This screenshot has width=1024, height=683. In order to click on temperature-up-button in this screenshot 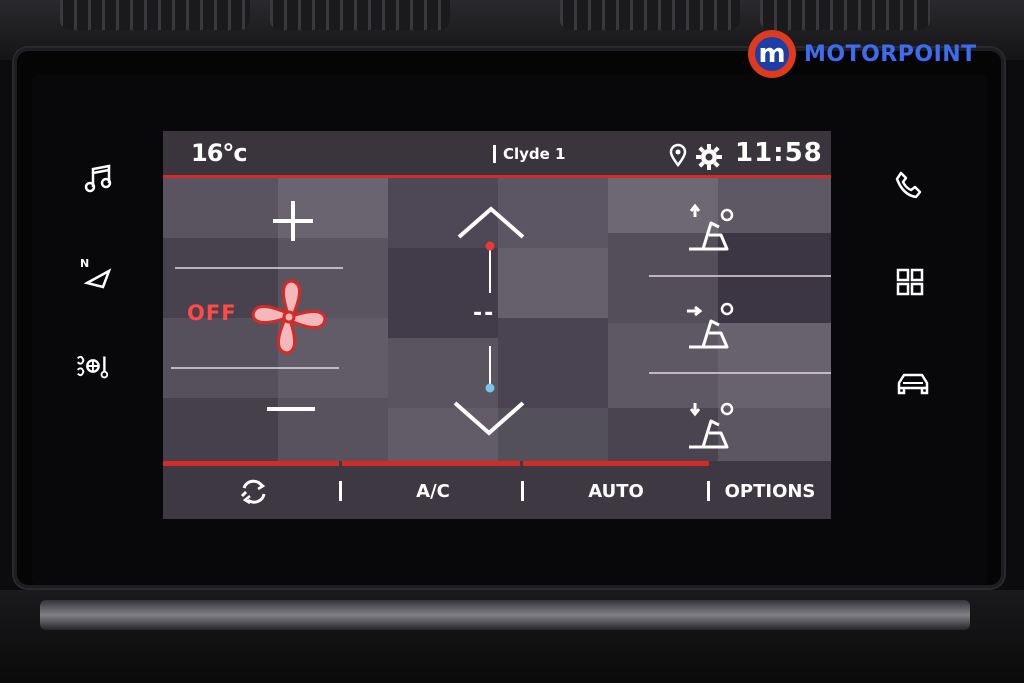, I will do `click(491, 223)`.